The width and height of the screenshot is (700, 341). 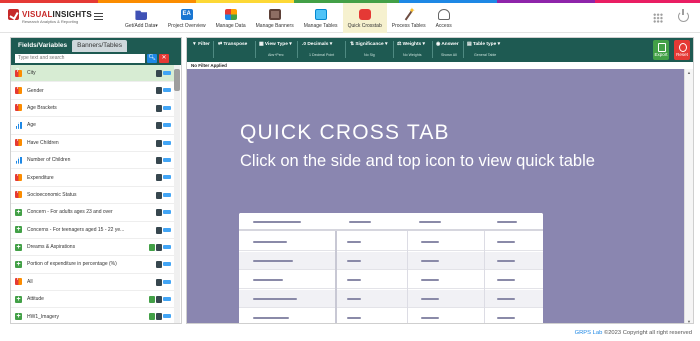 I want to click on nav-manage-data: Manage Data, so click(x=231, y=18).